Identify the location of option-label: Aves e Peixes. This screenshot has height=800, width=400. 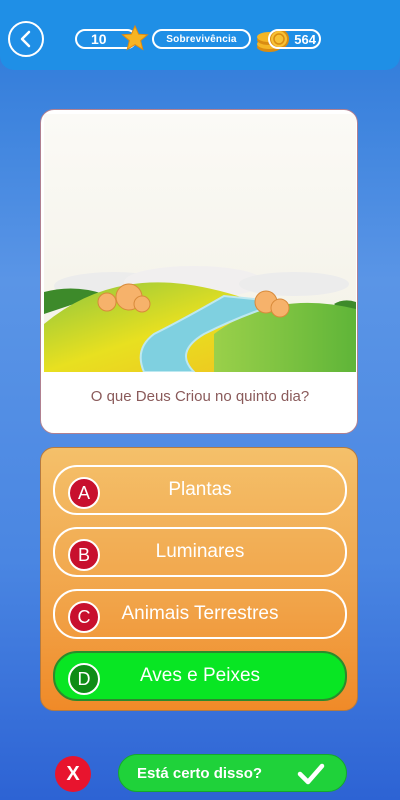
(200, 675).